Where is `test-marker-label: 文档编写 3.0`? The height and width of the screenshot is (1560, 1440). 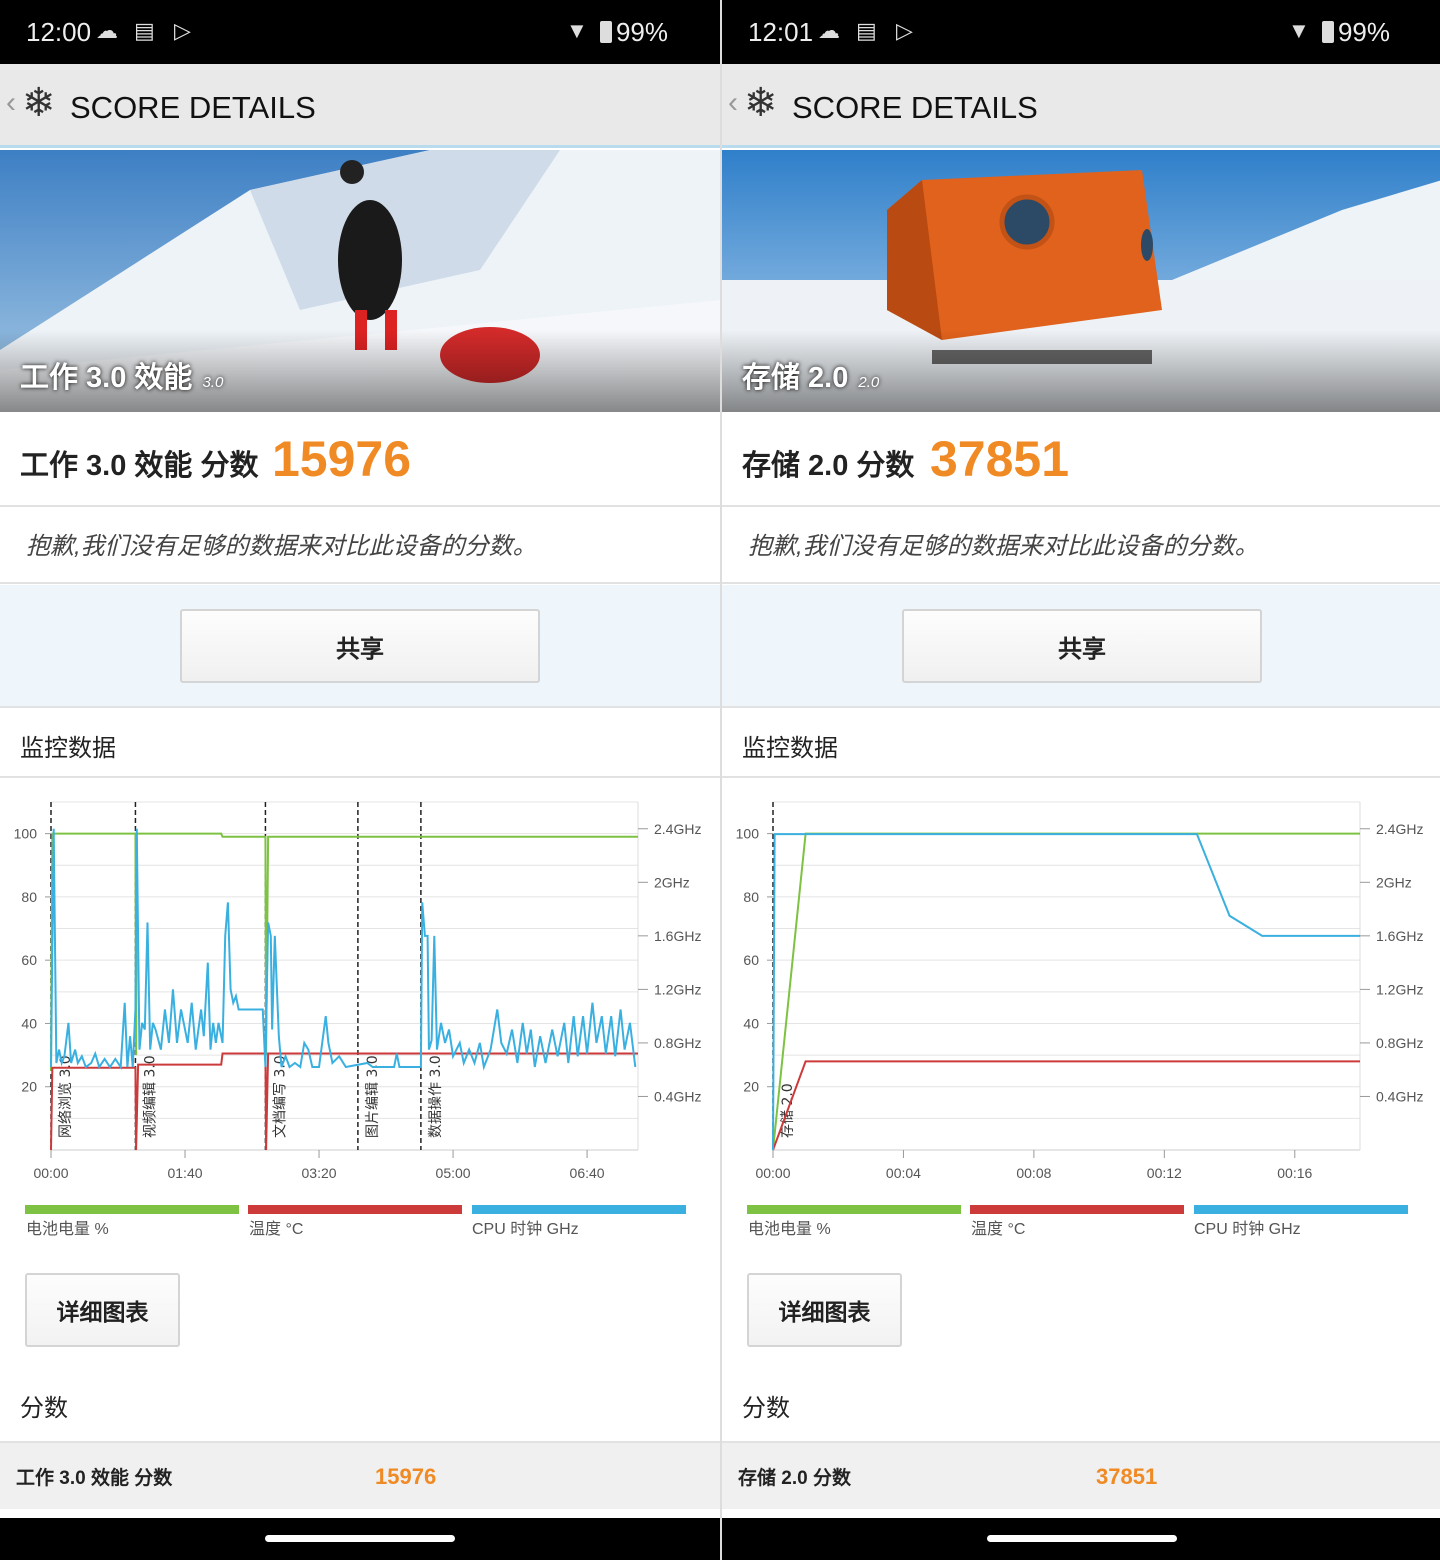
test-marker-label: 文档编写 3.0 is located at coordinates (280, 1096).